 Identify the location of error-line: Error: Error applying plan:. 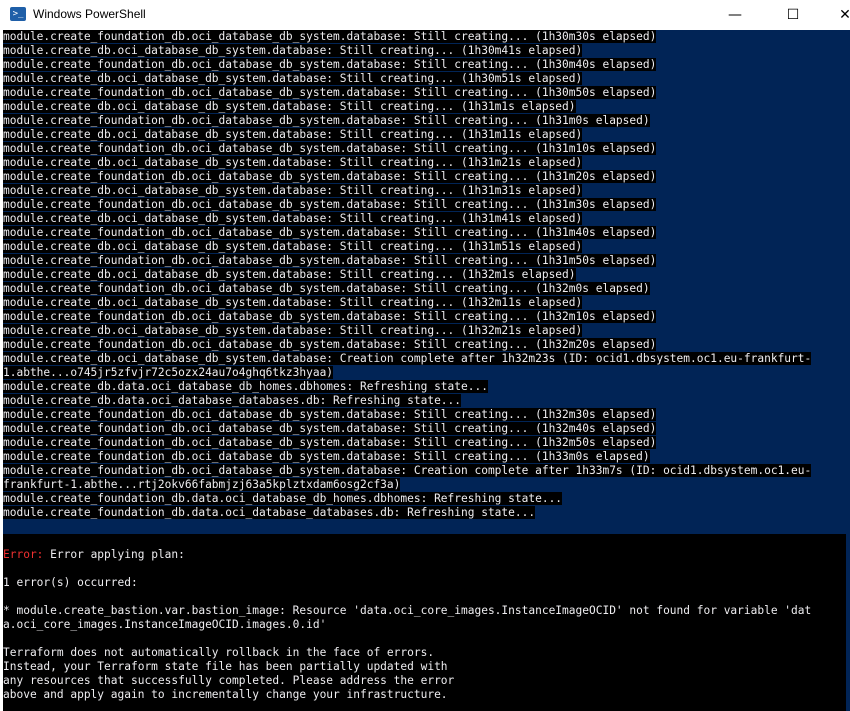
(426, 555).